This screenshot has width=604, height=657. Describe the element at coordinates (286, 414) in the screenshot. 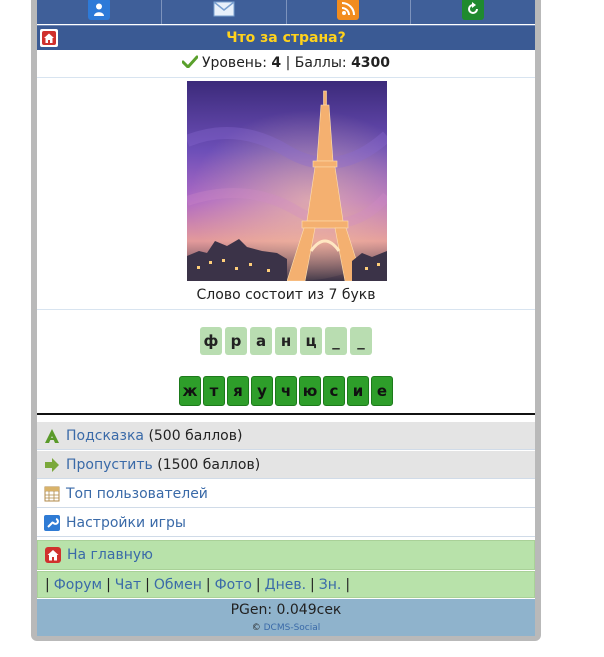

I see `section-divider` at that location.